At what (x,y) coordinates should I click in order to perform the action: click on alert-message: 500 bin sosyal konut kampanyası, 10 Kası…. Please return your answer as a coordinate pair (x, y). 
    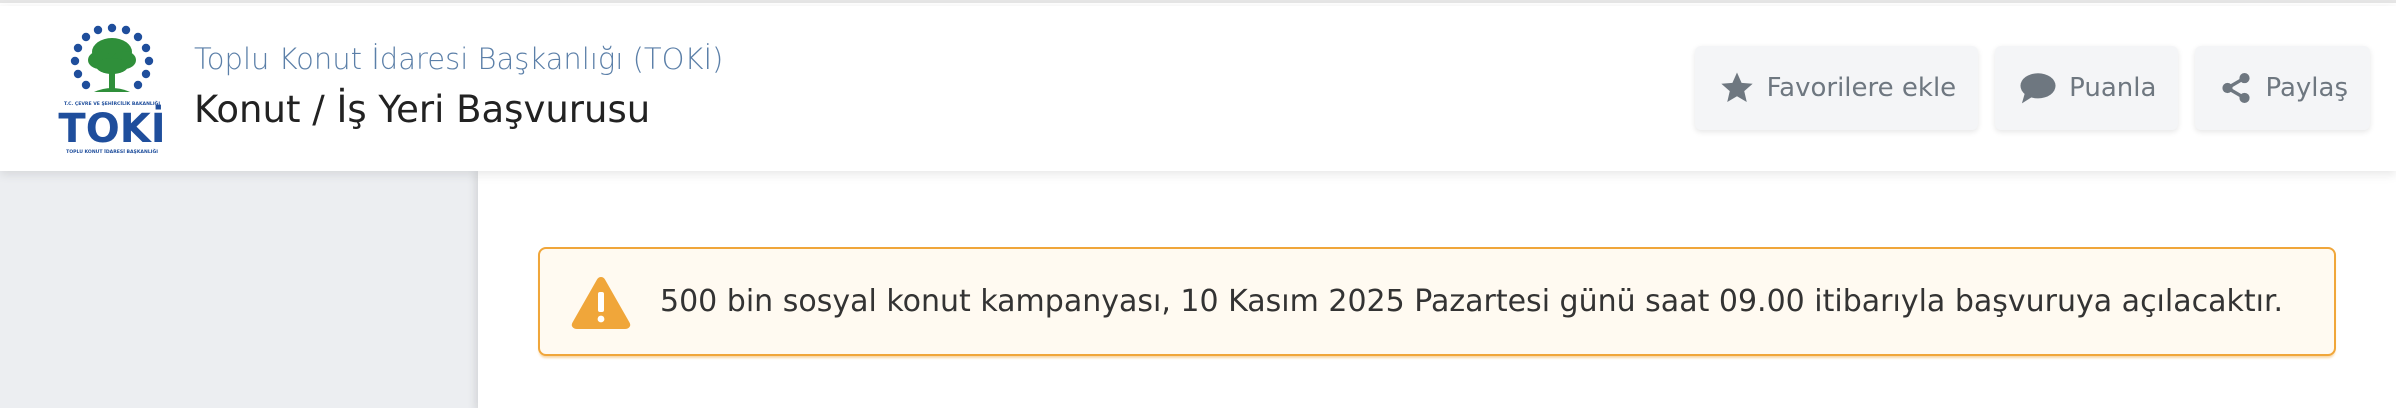
    Looking at the image, I should click on (1472, 301).